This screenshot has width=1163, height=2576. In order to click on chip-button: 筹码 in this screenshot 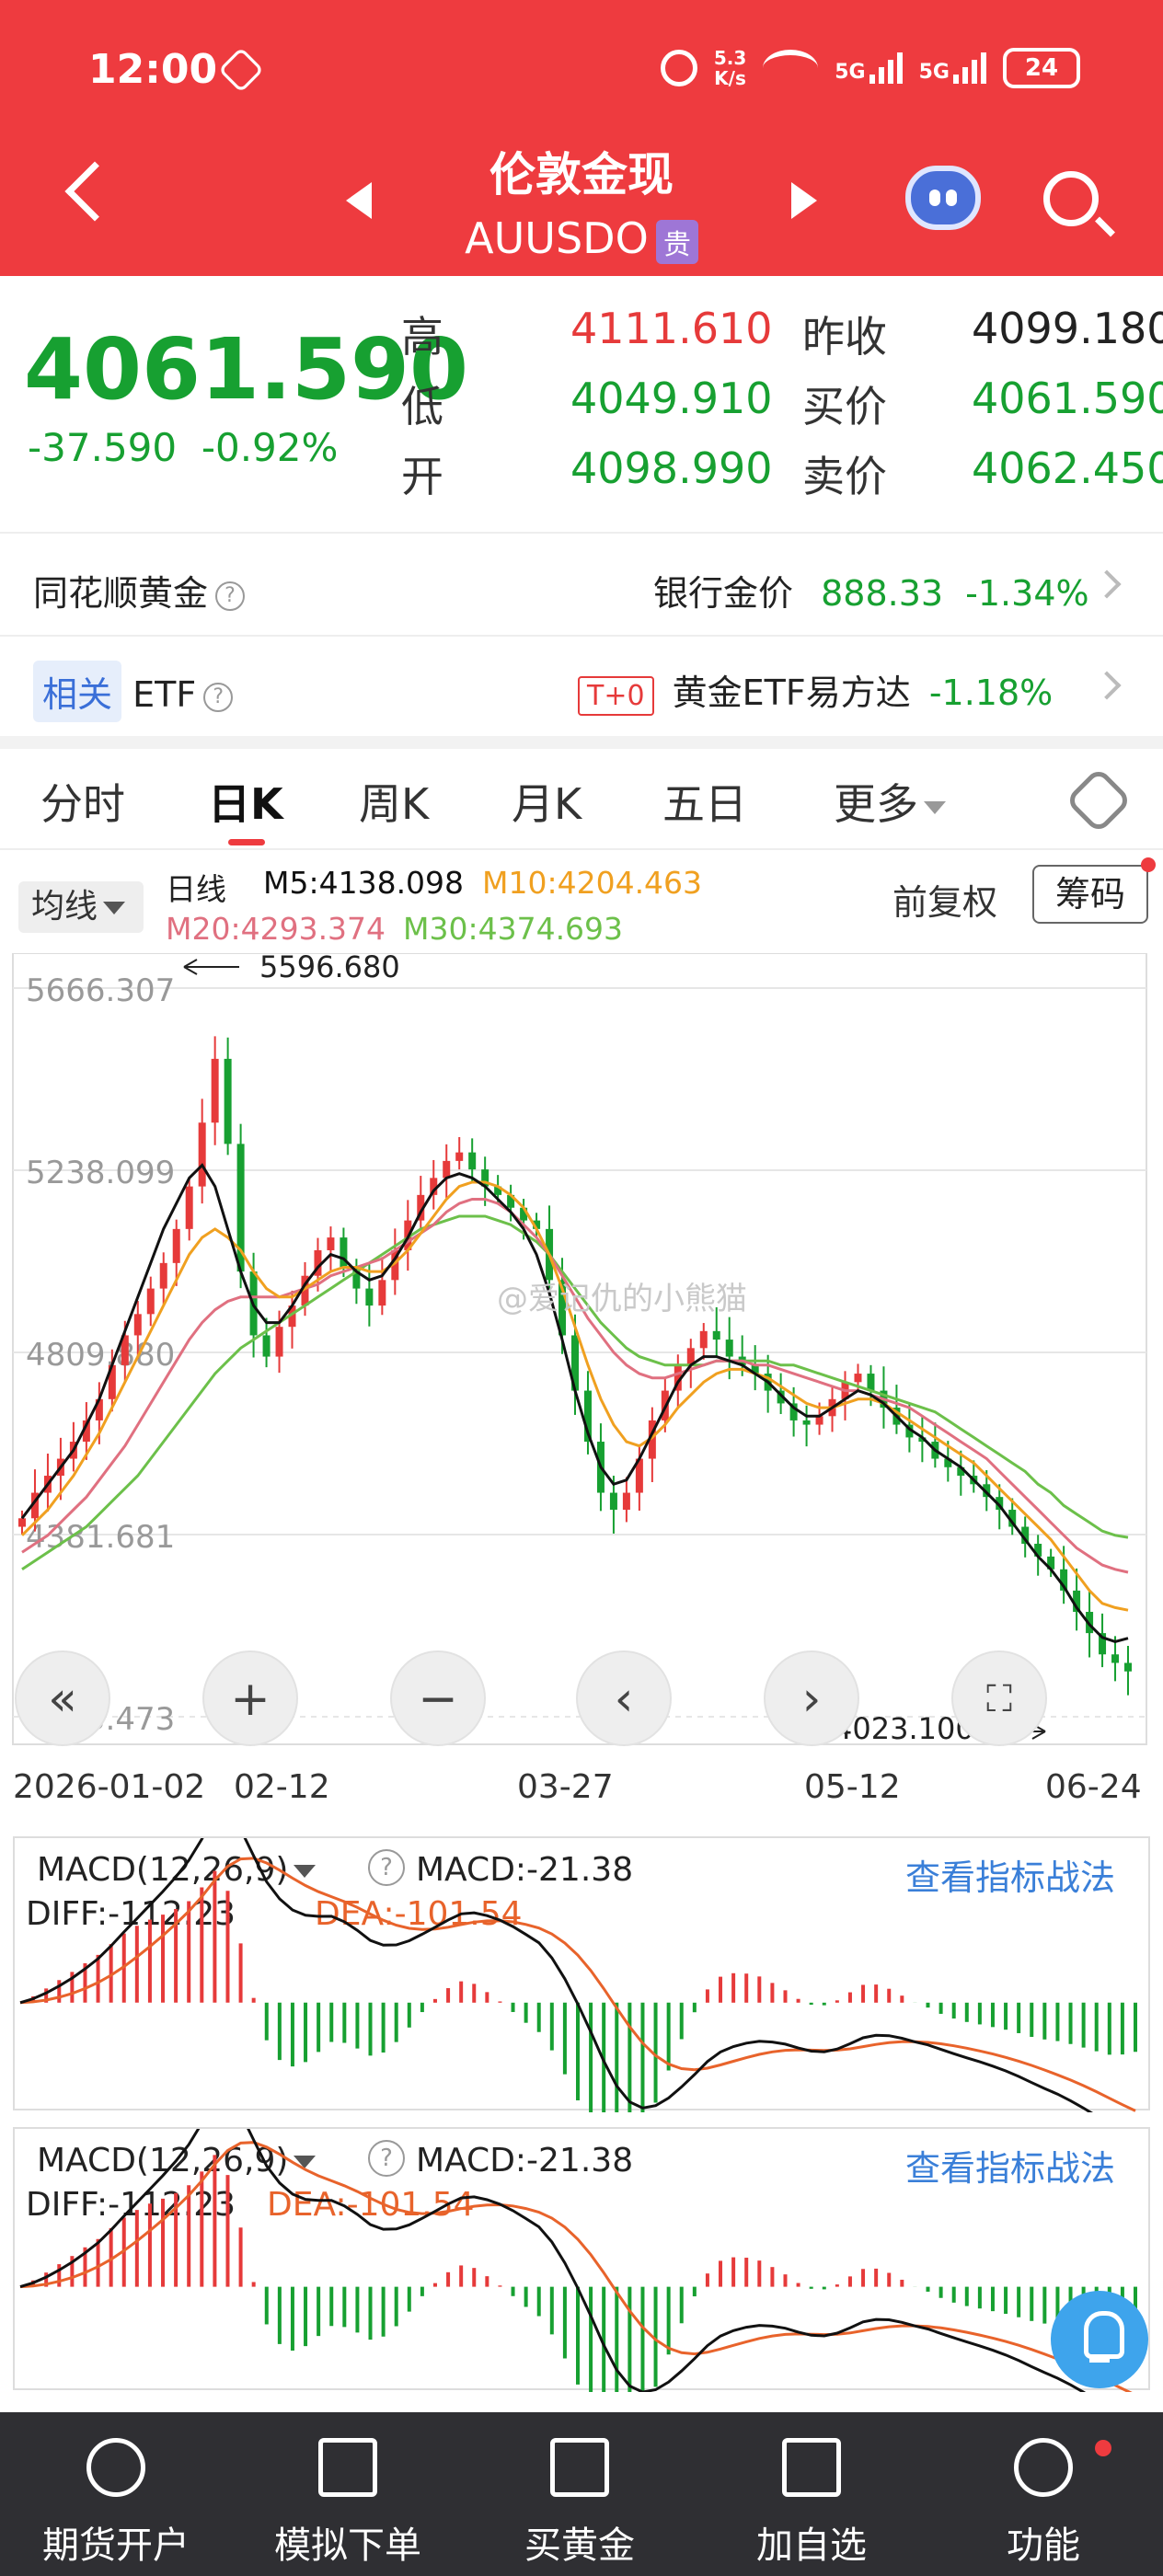, I will do `click(1090, 894)`.